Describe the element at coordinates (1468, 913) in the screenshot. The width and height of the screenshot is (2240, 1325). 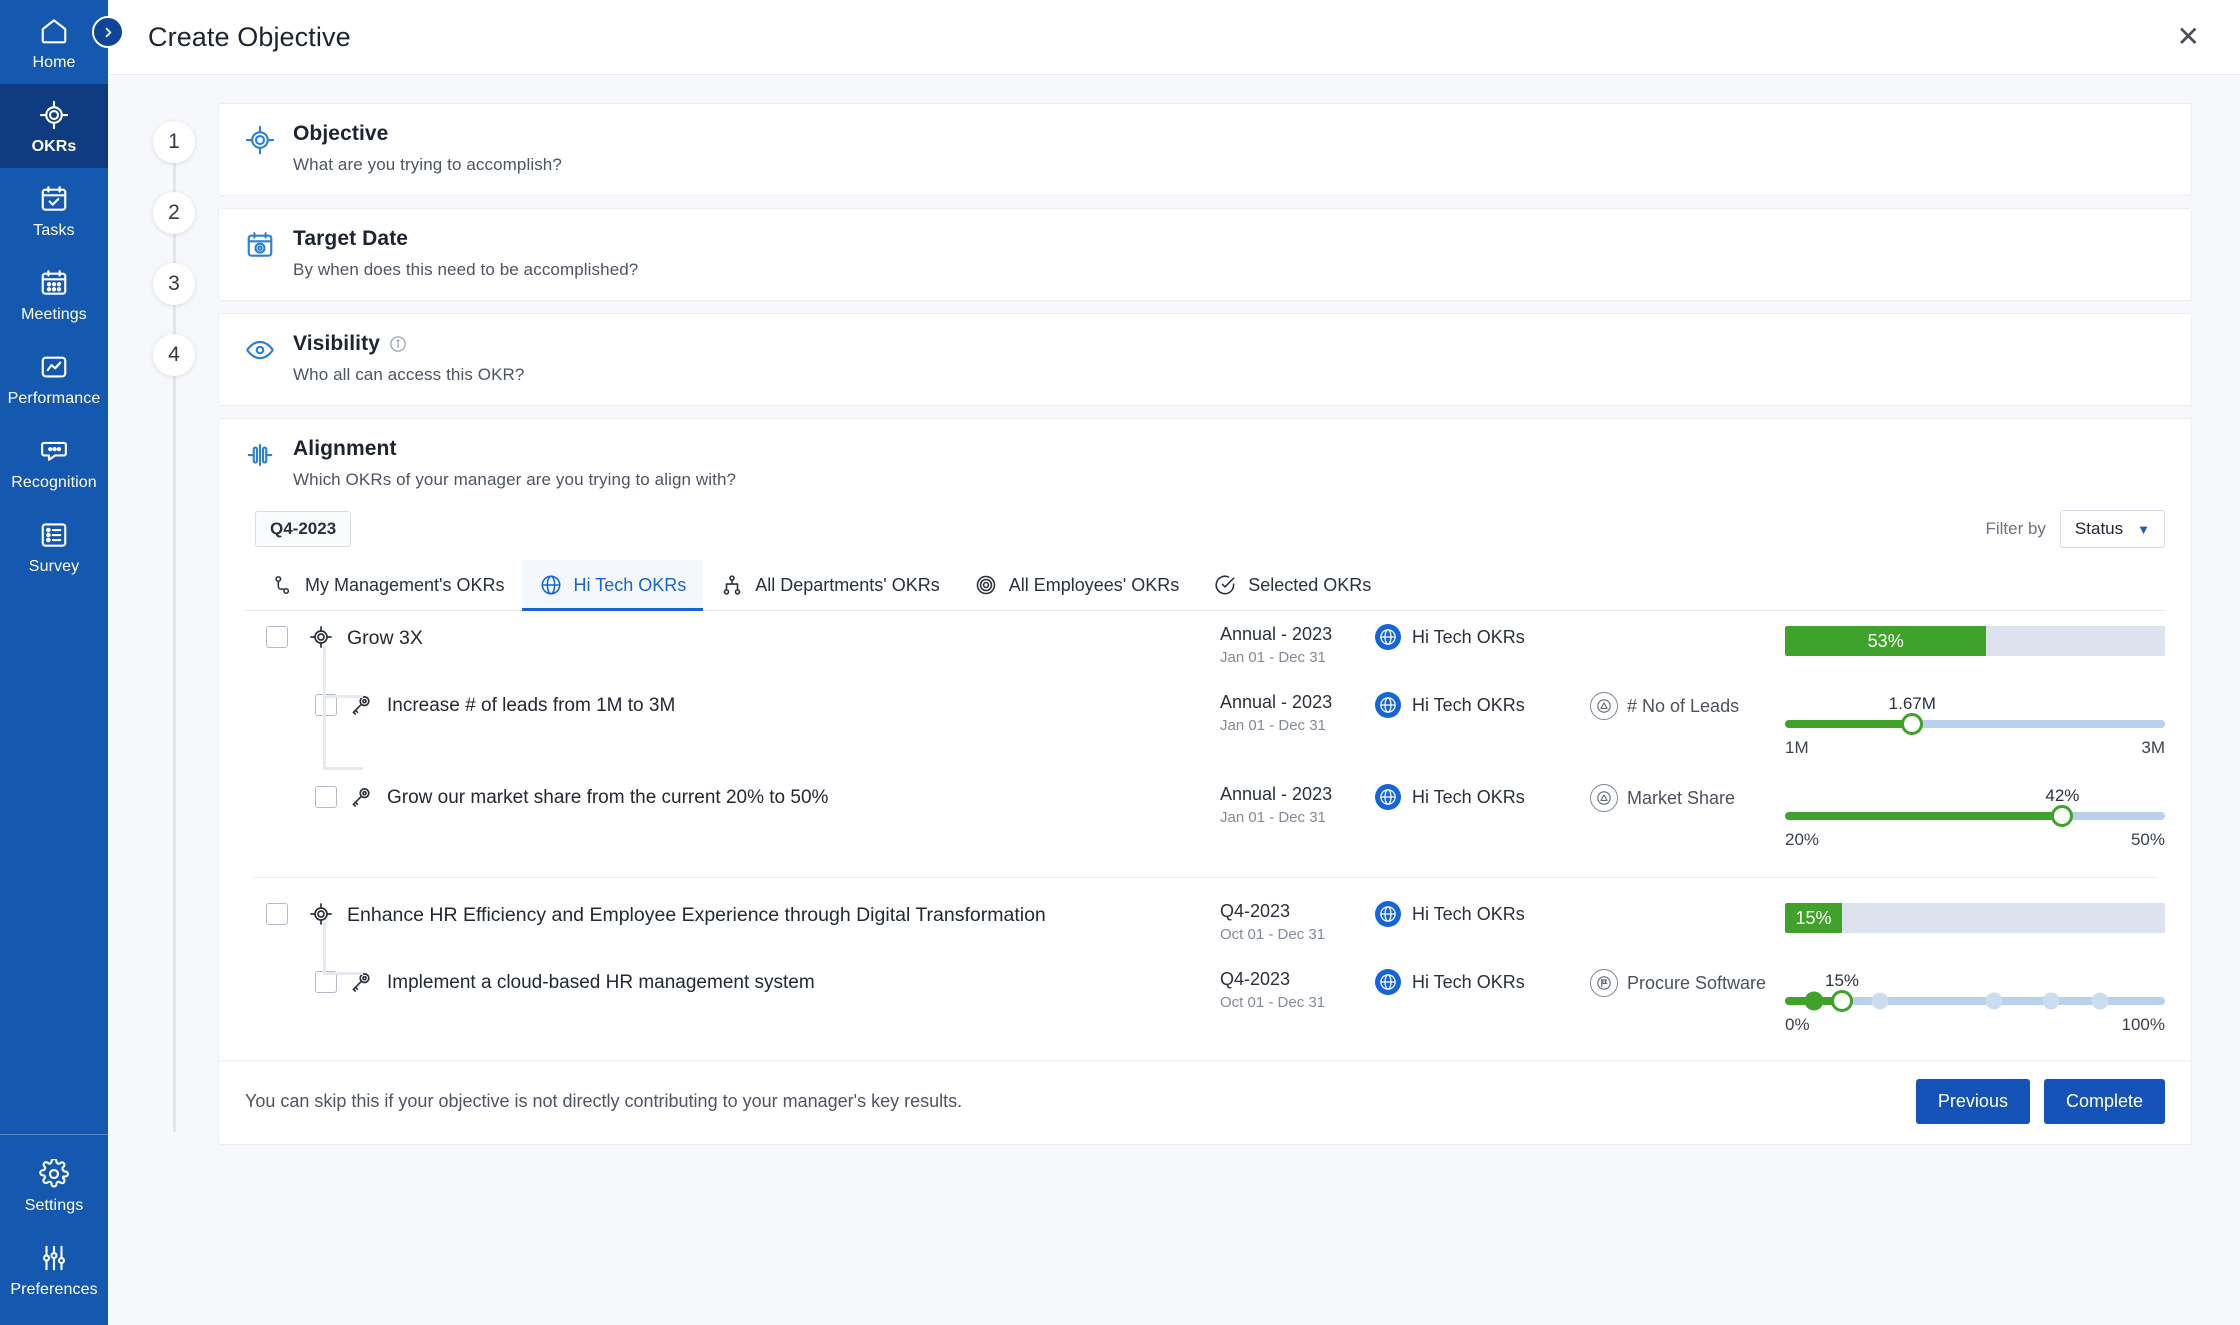
I see `owner-label: Hi Tech OKRs` at that location.